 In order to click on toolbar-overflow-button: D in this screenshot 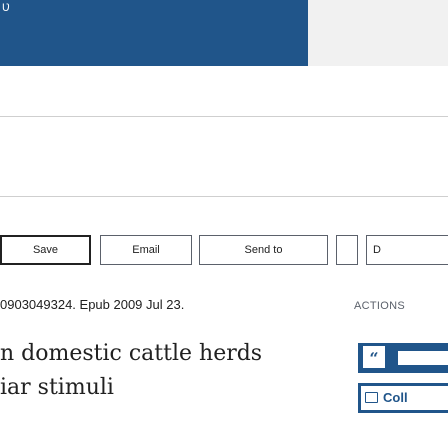, I will do `click(407, 250)`.